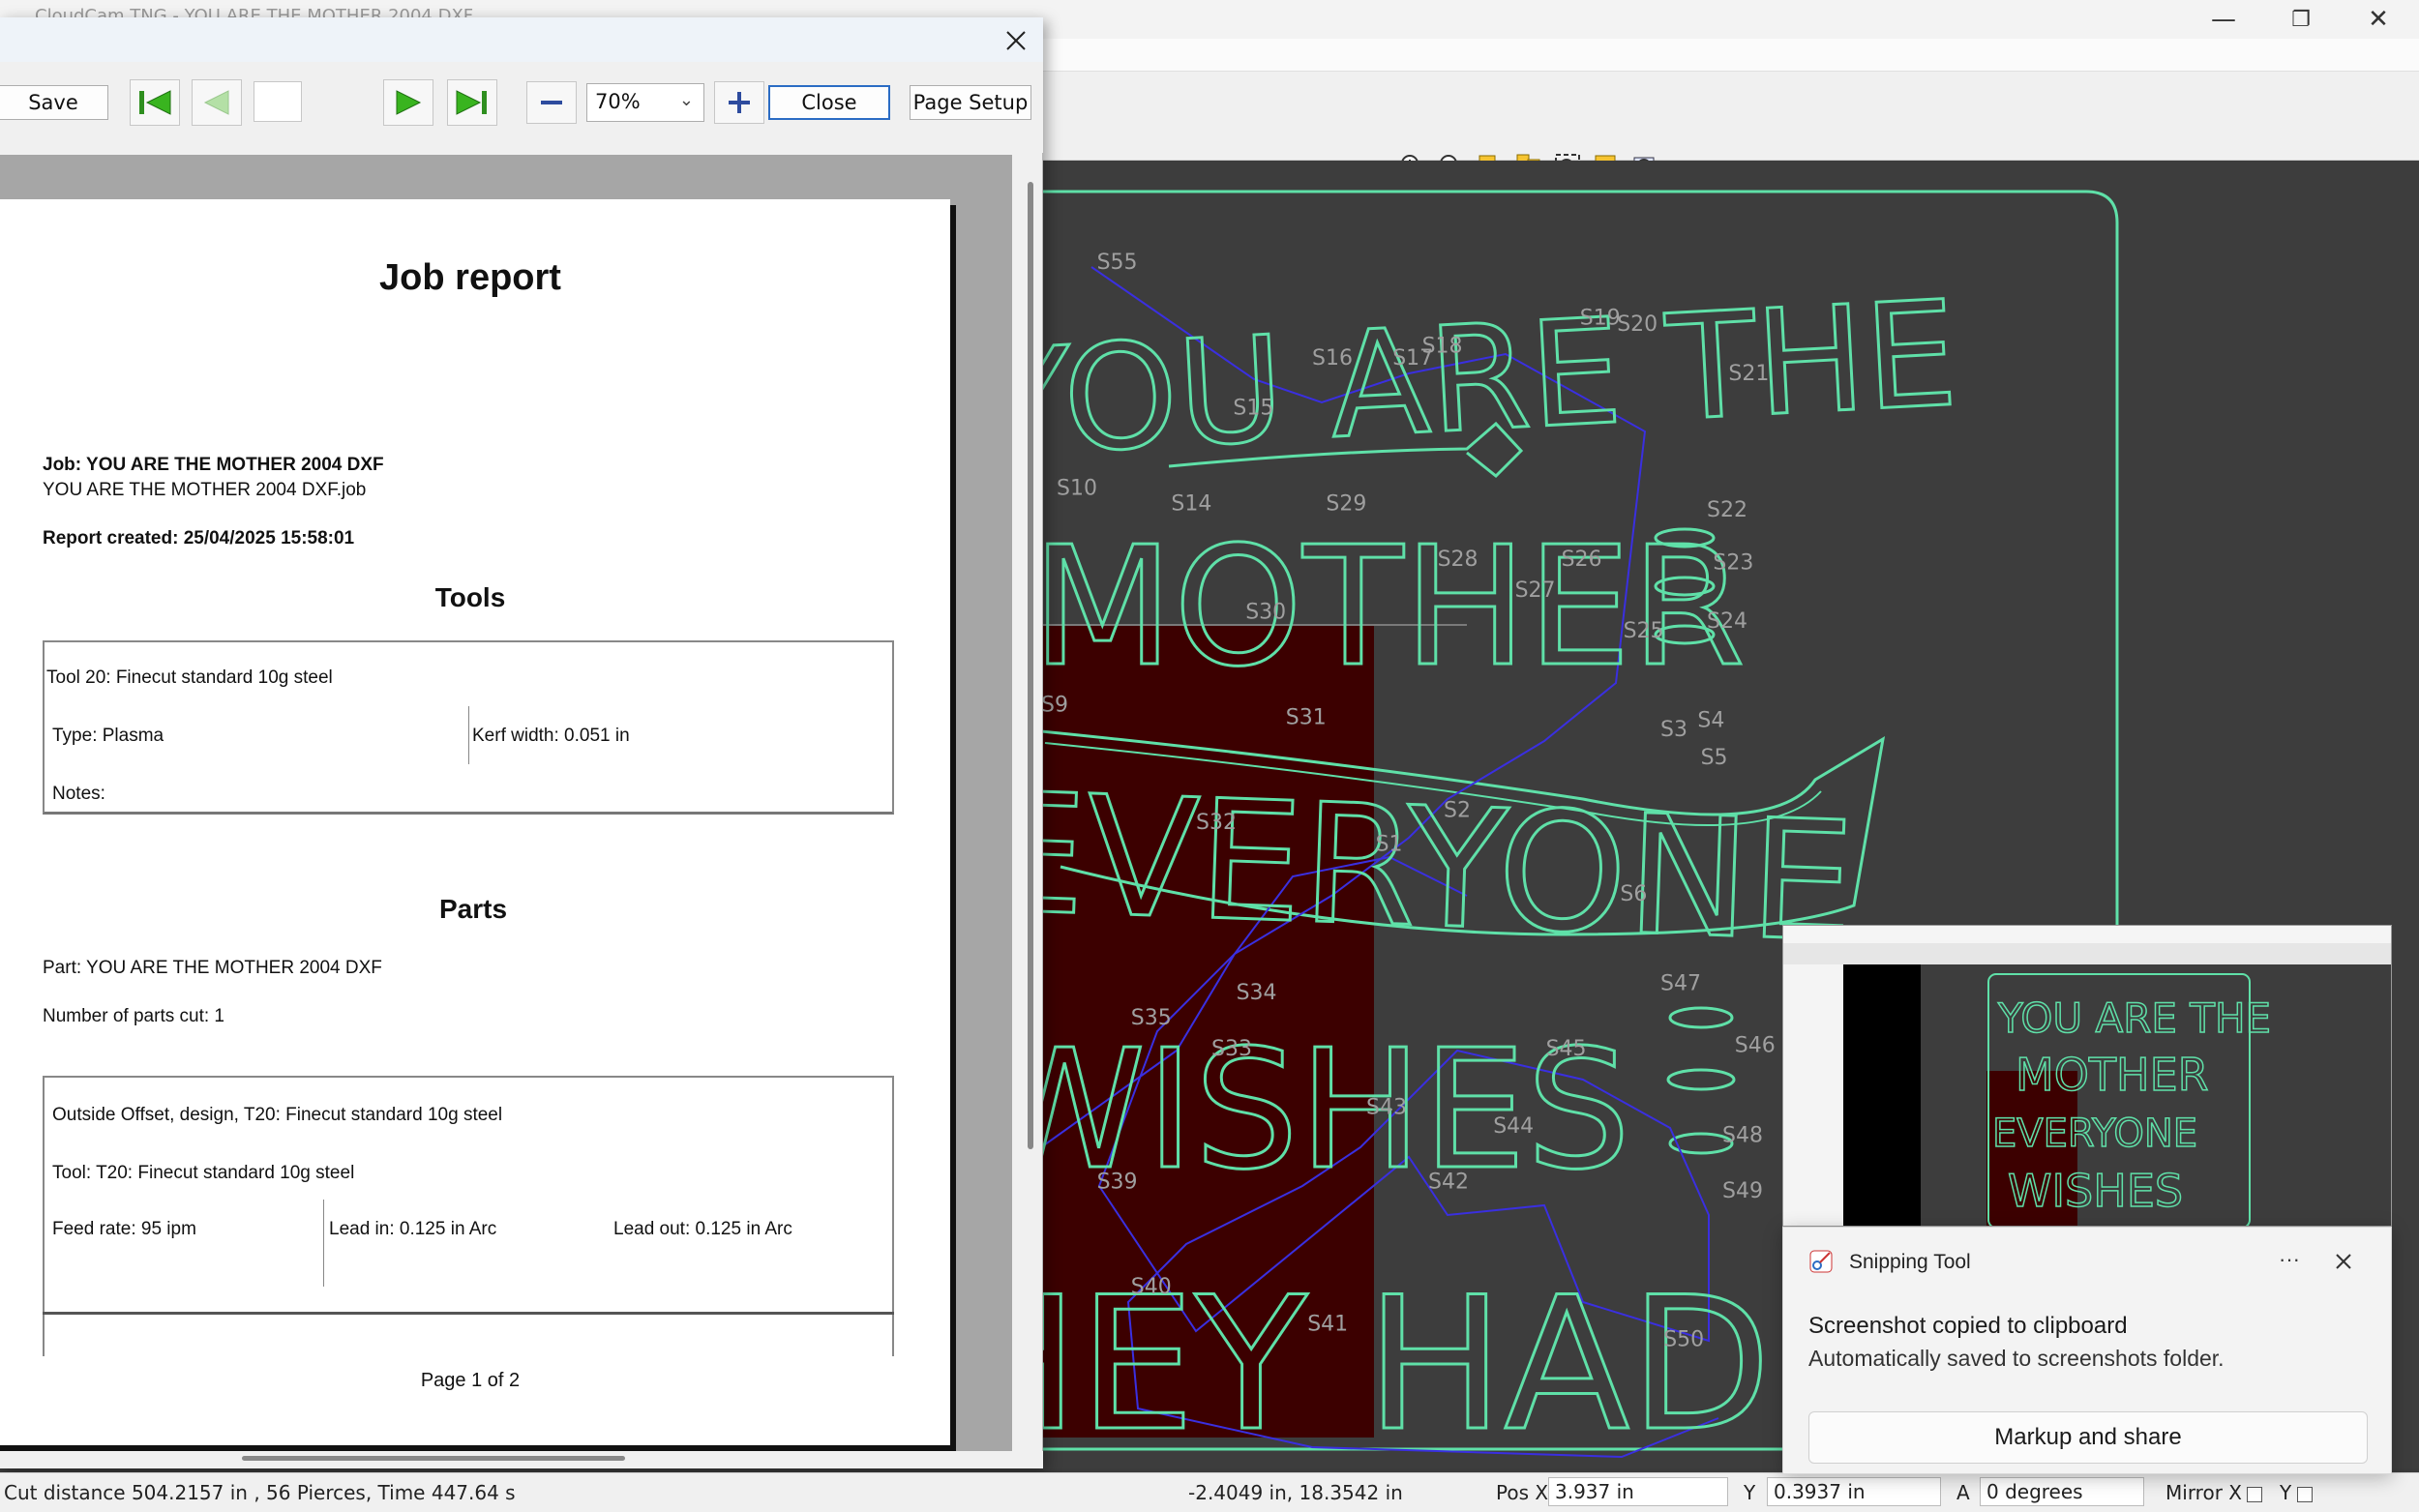 This screenshot has width=2419, height=1512. What do you see at coordinates (1567, 1049) in the screenshot?
I see `segment-label: S45` at bounding box center [1567, 1049].